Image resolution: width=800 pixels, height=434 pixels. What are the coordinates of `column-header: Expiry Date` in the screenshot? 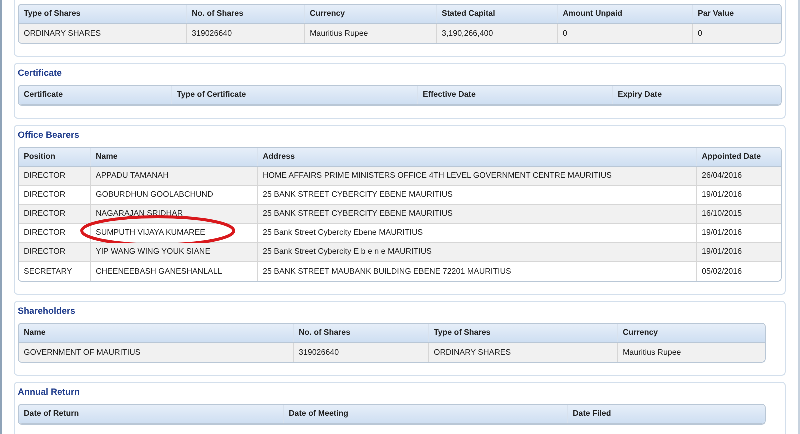 It's located at (696, 95).